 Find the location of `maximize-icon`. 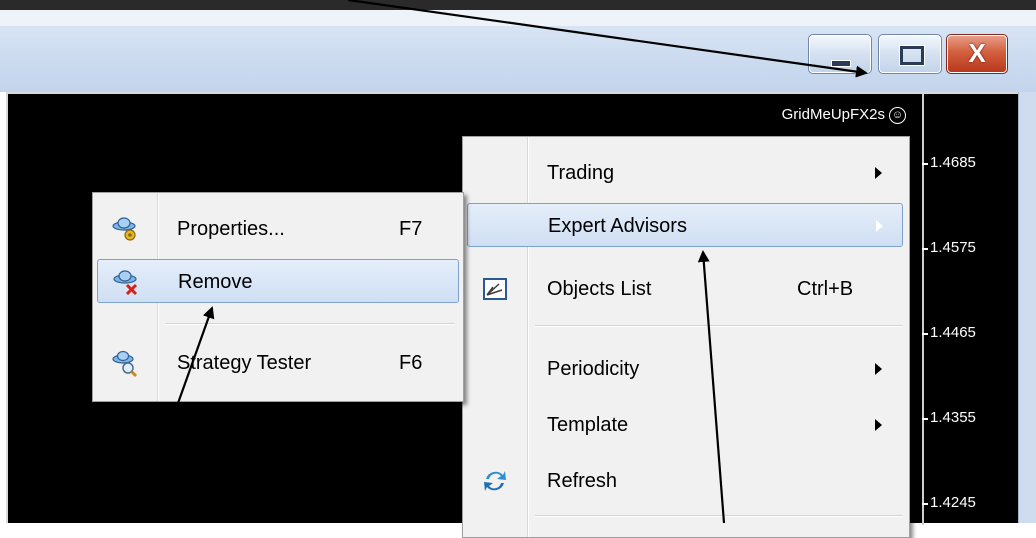

maximize-icon is located at coordinates (912, 55).